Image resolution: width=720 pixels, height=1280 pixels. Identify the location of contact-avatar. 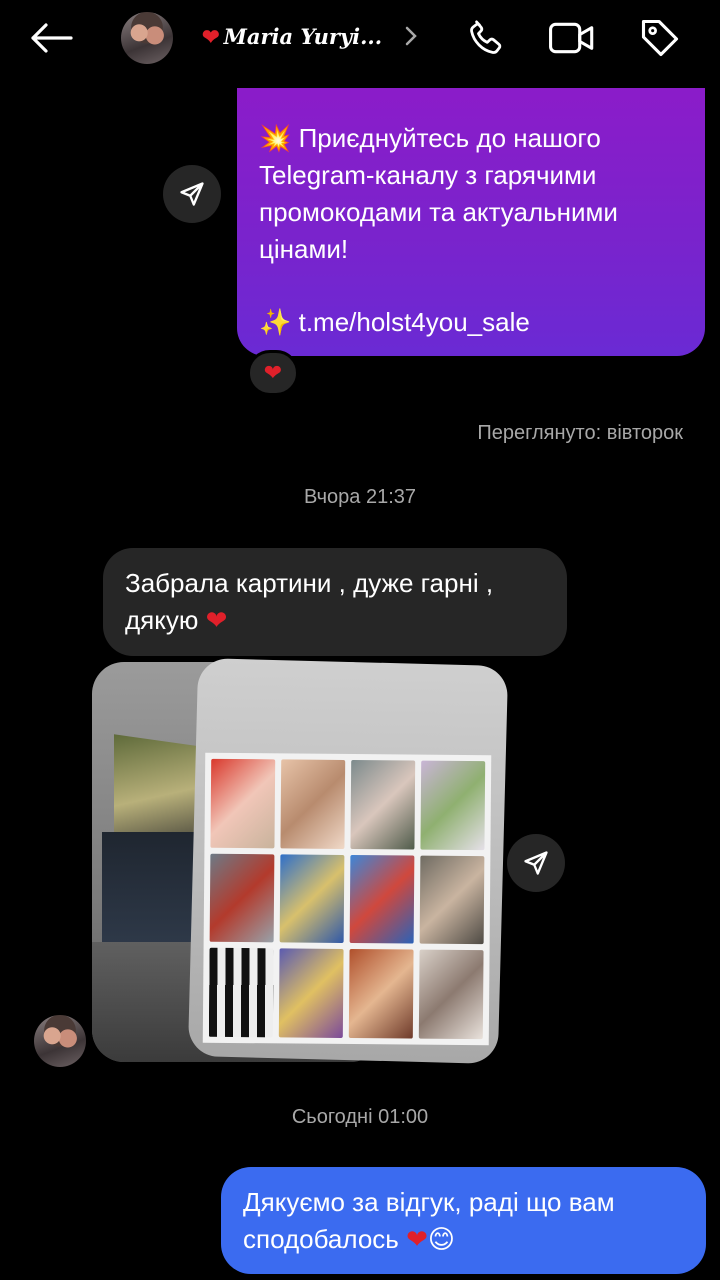
(147, 38).